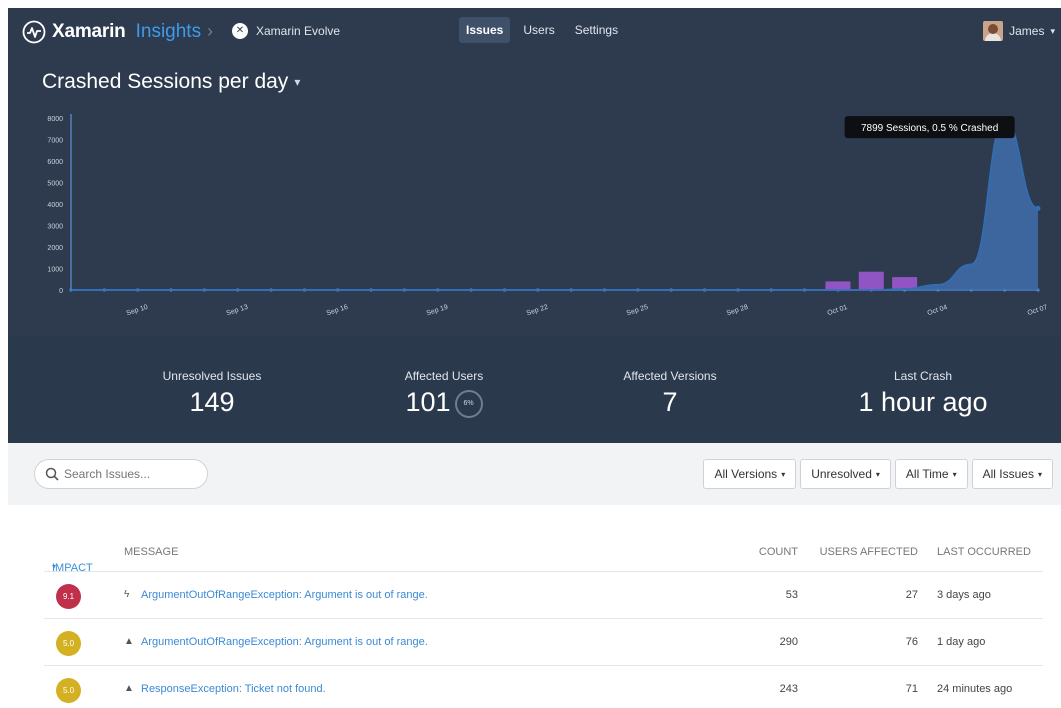 The width and height of the screenshot is (1061, 708). I want to click on user-menu: James ▾, so click(1019, 31).